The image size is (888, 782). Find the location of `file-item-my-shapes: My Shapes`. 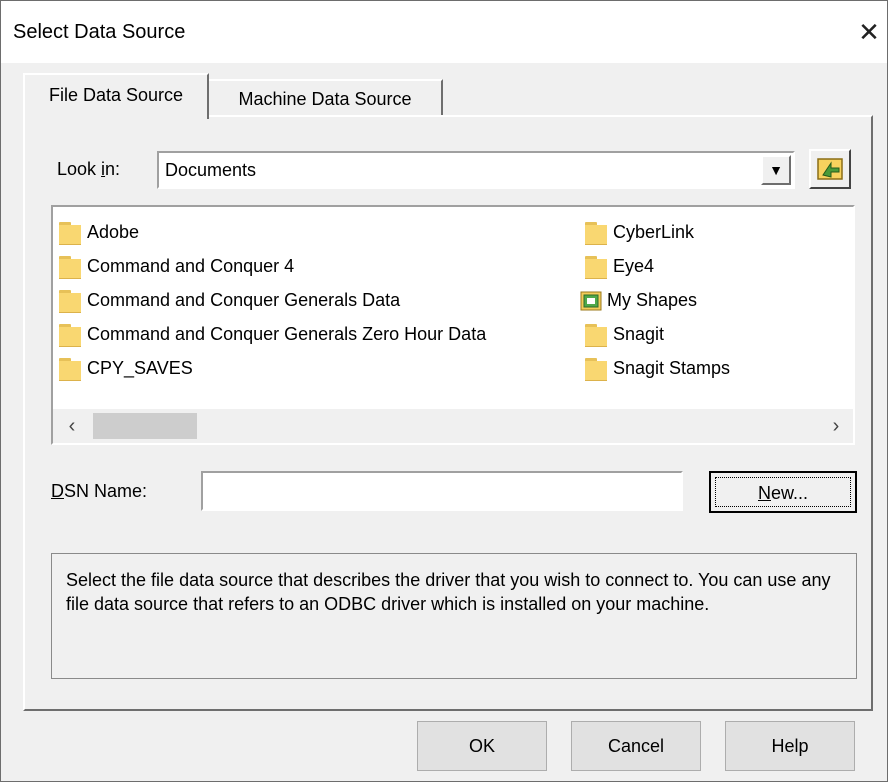

file-item-my-shapes: My Shapes is located at coordinates (638, 300).